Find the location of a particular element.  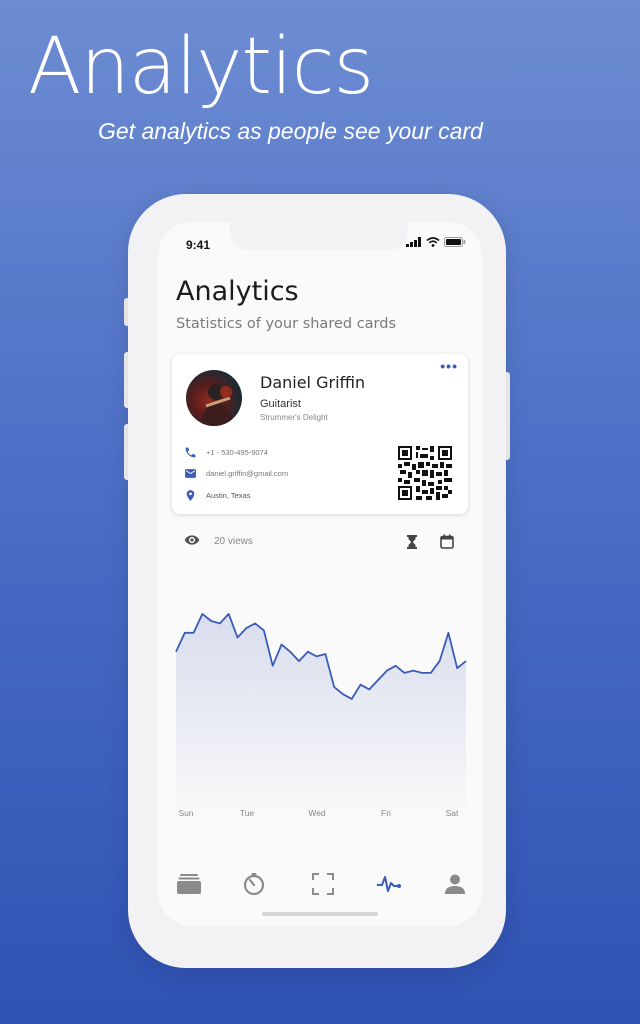

tab-cards is located at coordinates (189, 884).